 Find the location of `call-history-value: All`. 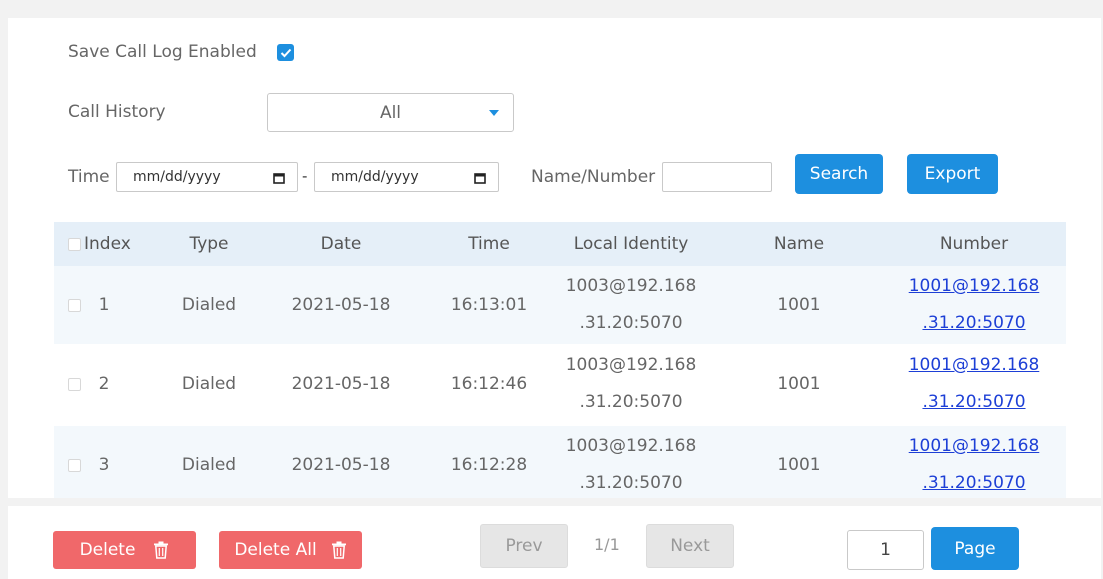

call-history-value: All is located at coordinates (390, 113).